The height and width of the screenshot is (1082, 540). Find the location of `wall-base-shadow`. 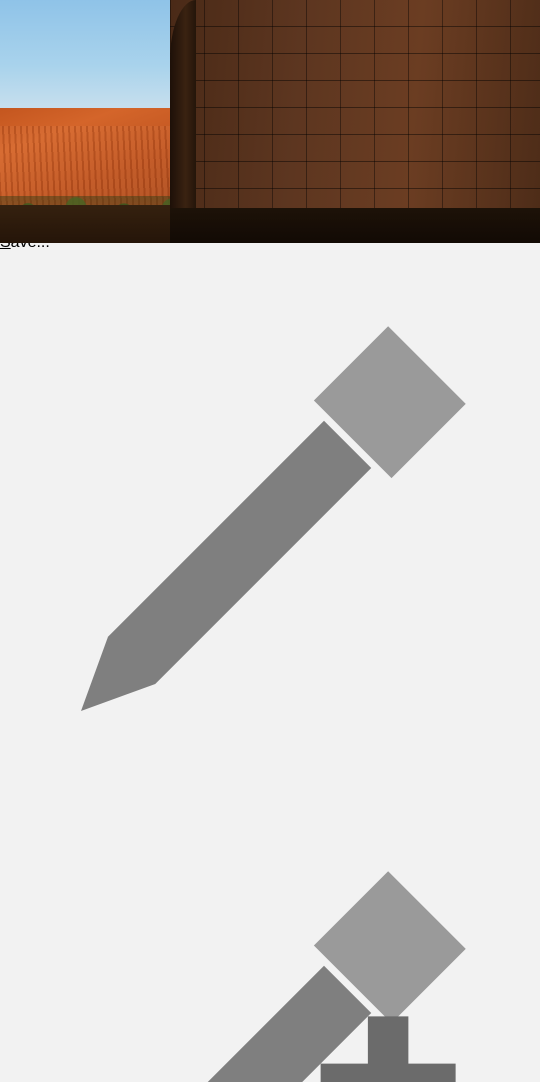

wall-base-shadow is located at coordinates (355, 225).